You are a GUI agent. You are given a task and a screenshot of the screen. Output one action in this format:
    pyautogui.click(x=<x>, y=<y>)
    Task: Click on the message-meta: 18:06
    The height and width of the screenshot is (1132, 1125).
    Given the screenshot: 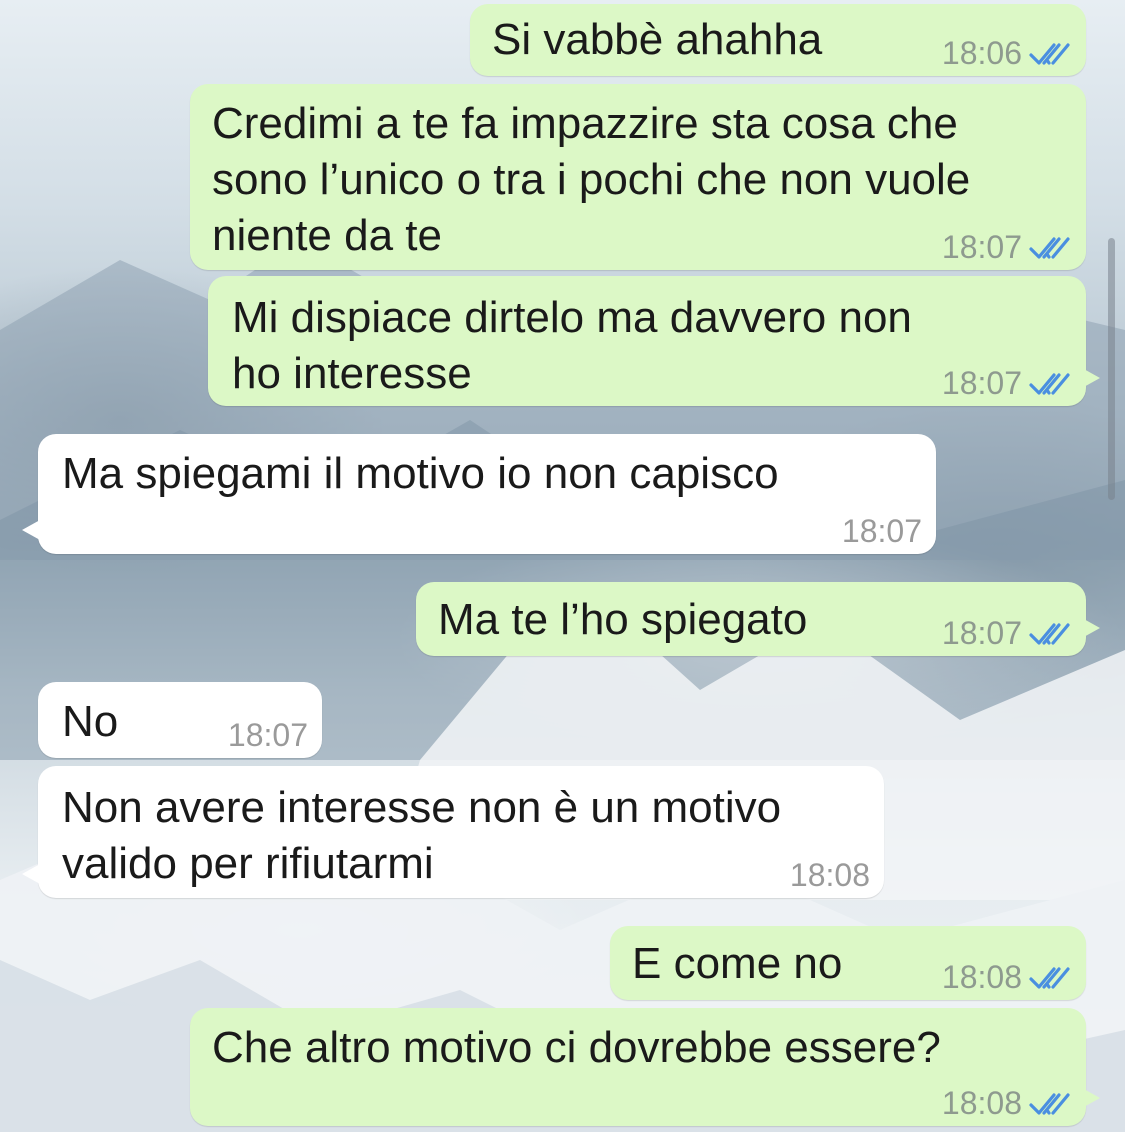 What is the action you would take?
    pyautogui.click(x=1007, y=53)
    